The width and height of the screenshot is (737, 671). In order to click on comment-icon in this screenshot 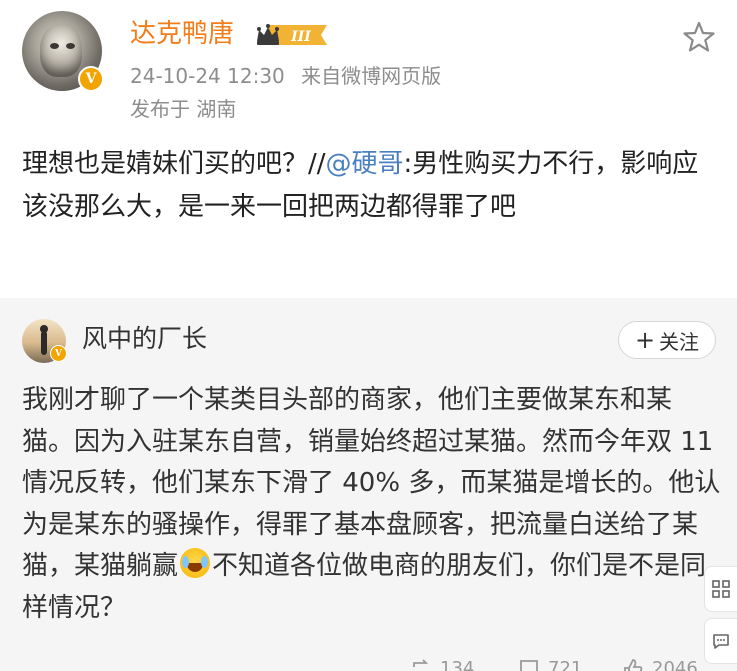, I will do `click(529, 665)`.